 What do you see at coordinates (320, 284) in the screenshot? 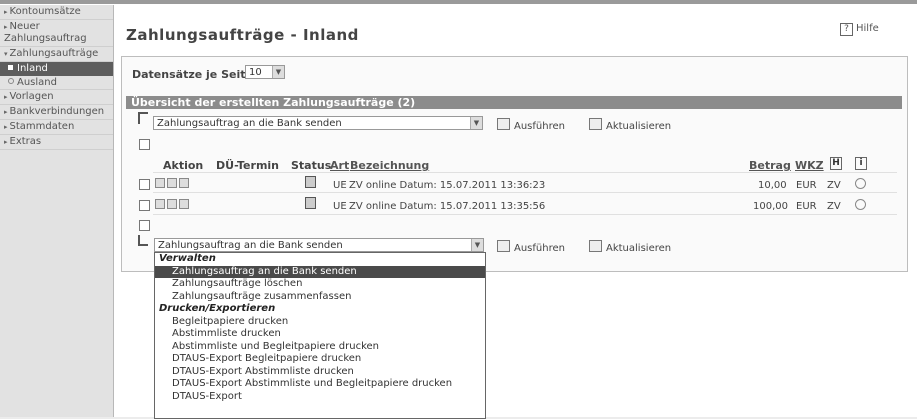
I see `dropdown-option: Zahlungsaufträge löschen` at bounding box center [320, 284].